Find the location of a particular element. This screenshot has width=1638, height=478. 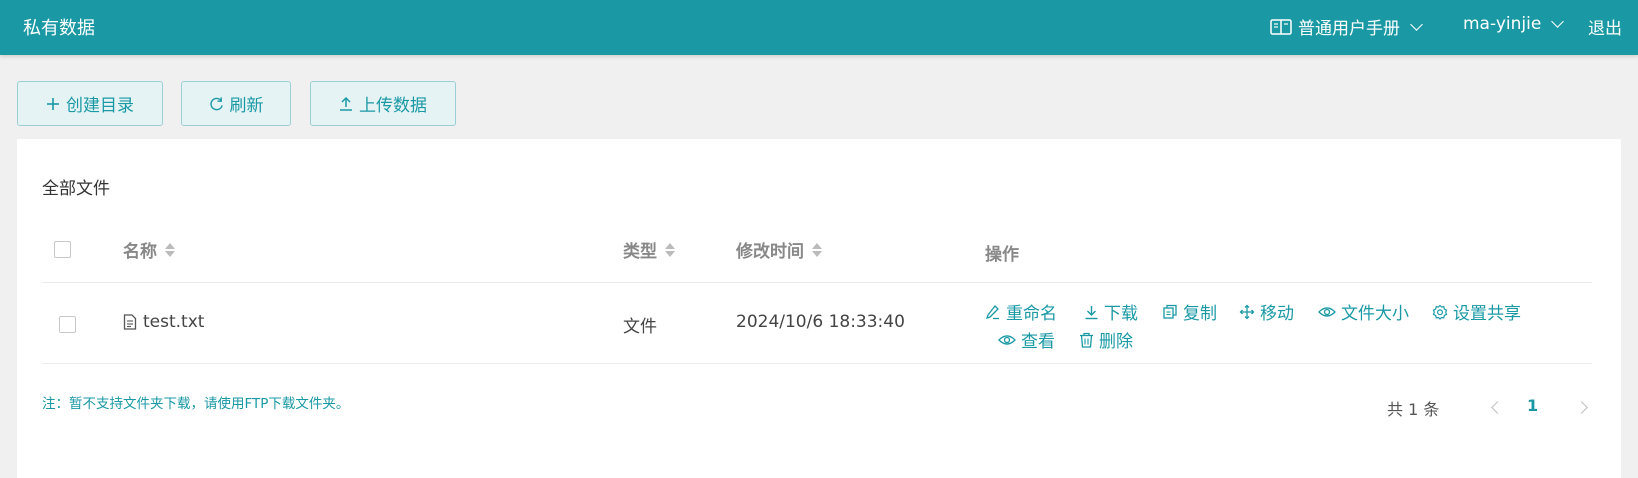

book-icon is located at coordinates (1281, 26).